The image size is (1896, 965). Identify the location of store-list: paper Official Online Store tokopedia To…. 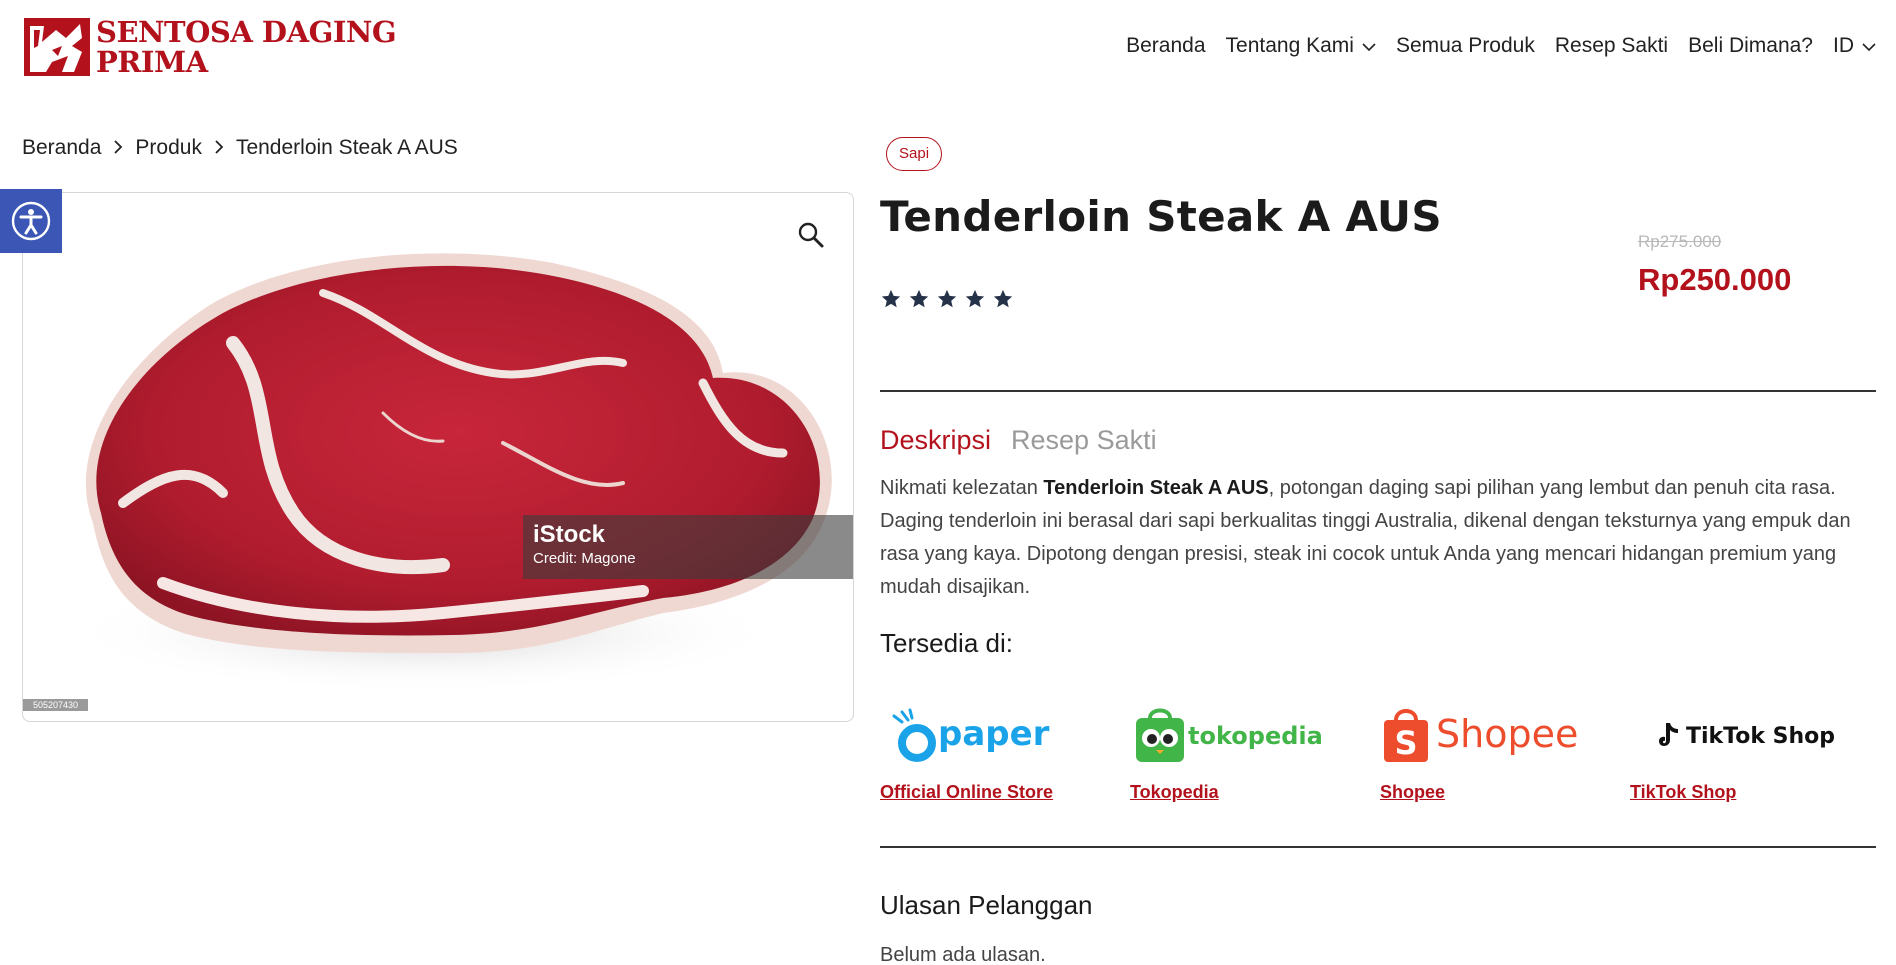
(1378, 755).